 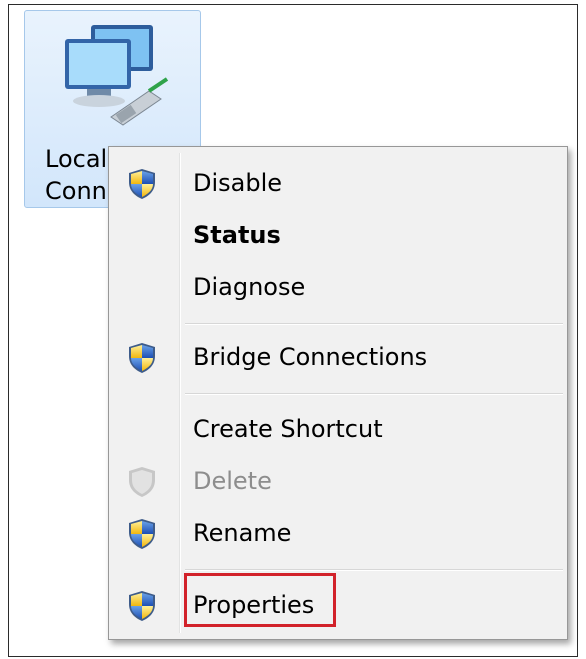 What do you see at coordinates (310, 357) in the screenshot?
I see `menu-item-label: Bridge Connections` at bounding box center [310, 357].